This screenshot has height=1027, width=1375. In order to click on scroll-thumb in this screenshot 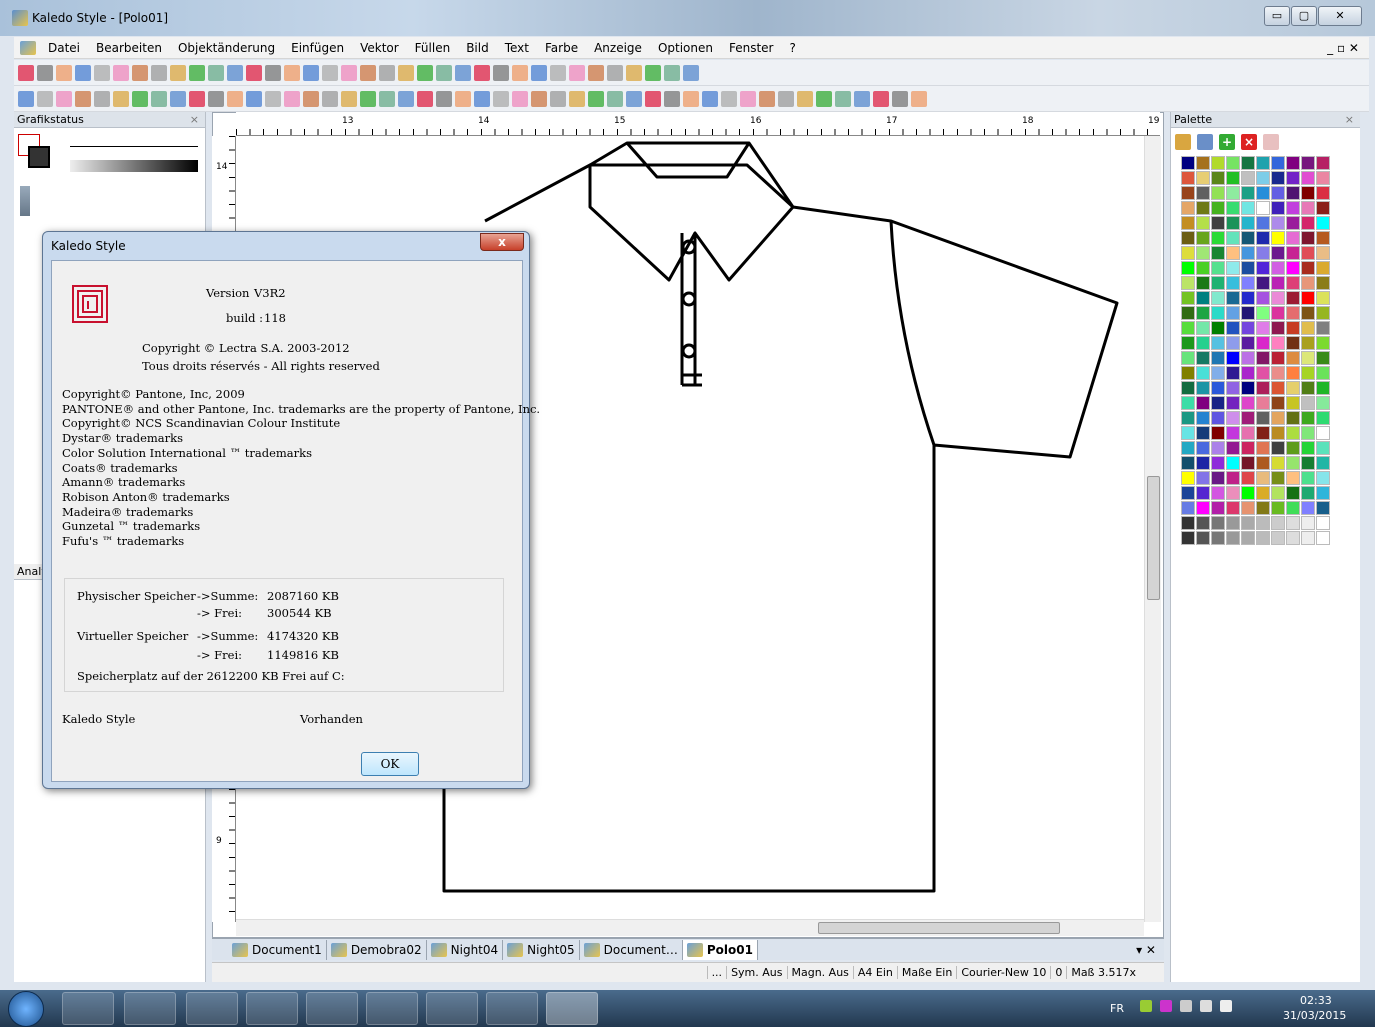, I will do `click(939, 928)`.